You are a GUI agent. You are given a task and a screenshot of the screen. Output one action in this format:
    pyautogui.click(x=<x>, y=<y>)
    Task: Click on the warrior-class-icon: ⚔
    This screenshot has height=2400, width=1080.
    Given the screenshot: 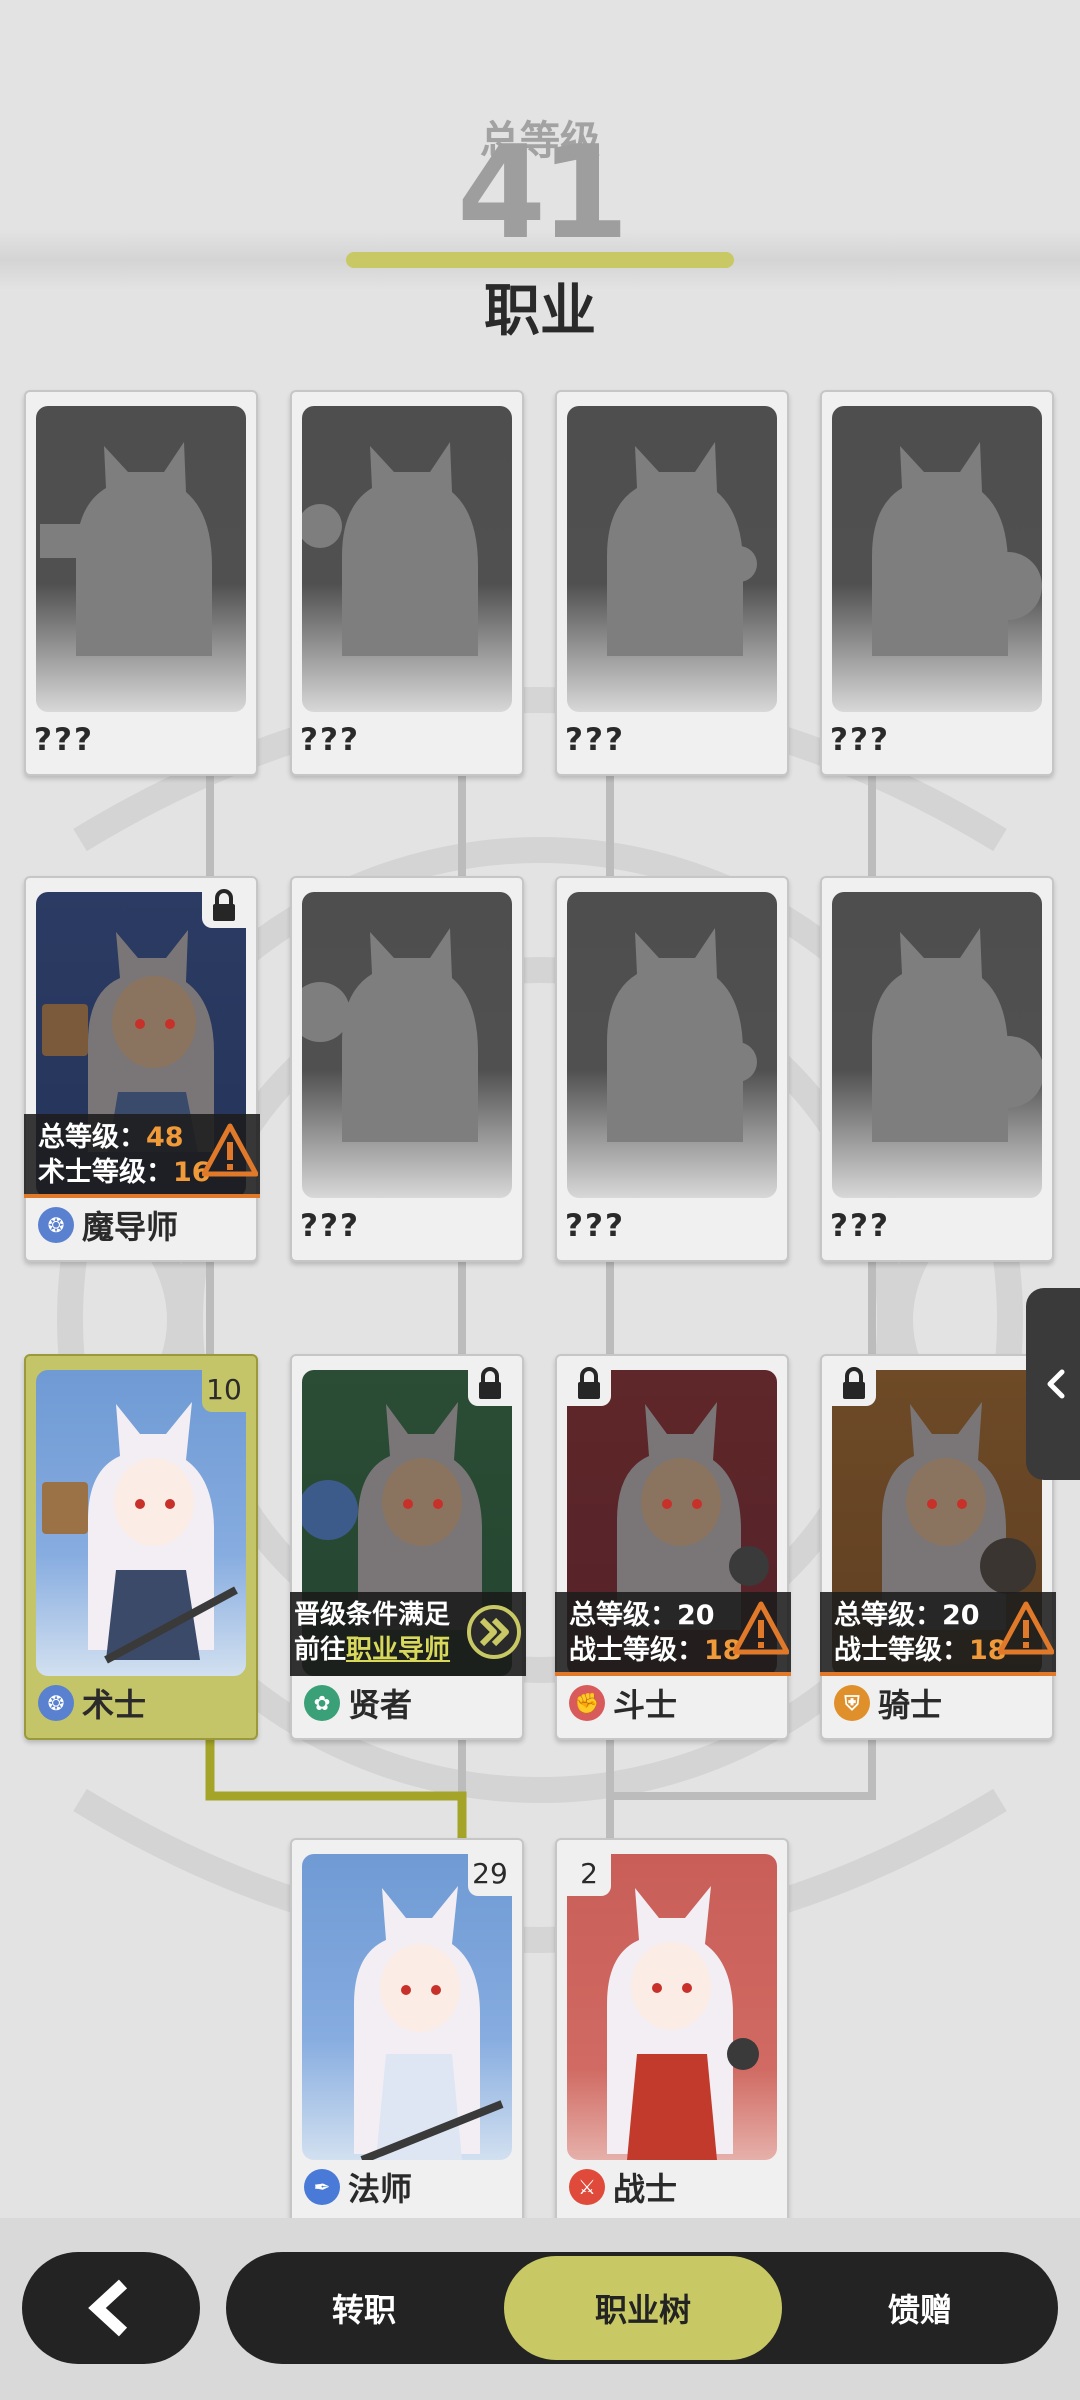 What is the action you would take?
    pyautogui.click(x=587, y=2187)
    